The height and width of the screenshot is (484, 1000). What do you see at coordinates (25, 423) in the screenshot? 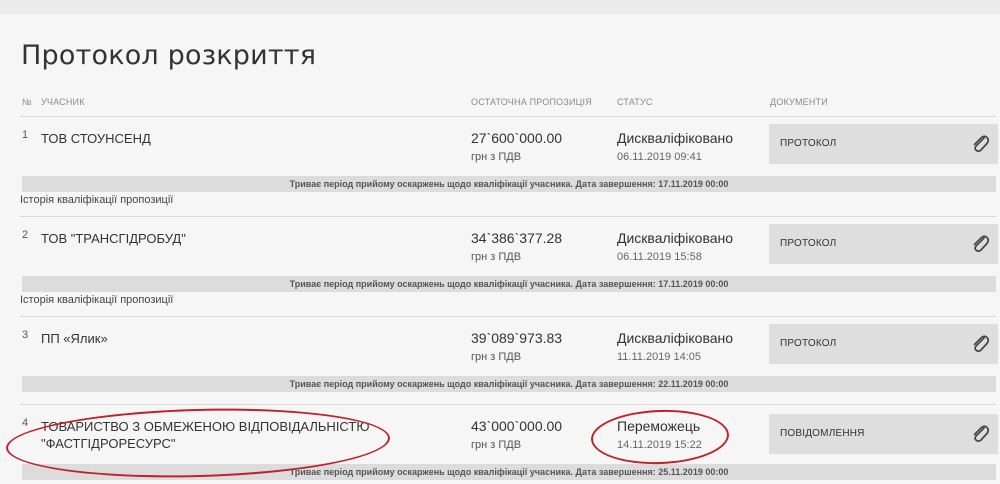
I see `row-number: 4` at bounding box center [25, 423].